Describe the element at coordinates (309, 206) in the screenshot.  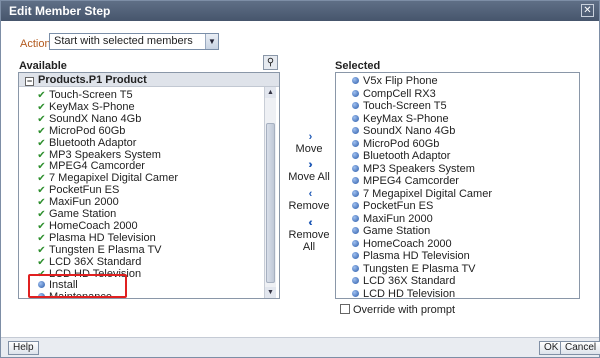
I see `remove-label: Remove` at that location.